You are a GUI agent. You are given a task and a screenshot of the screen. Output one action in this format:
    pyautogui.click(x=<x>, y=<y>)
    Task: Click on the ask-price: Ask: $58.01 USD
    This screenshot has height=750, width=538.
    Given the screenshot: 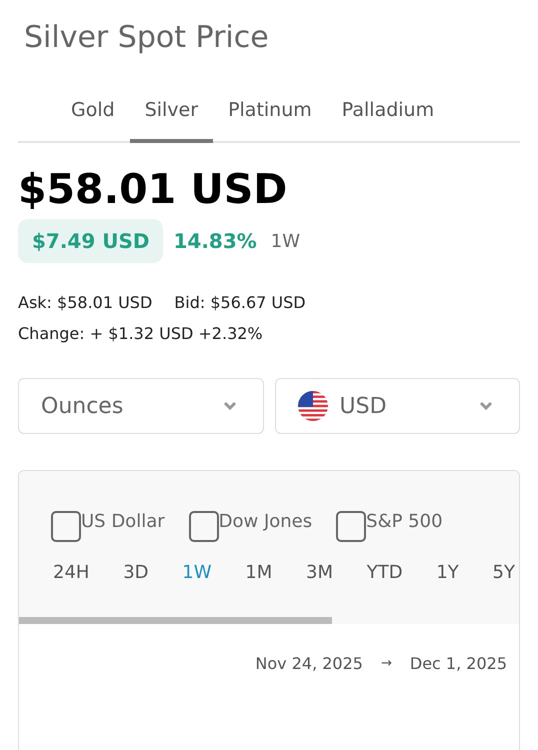 What is the action you would take?
    pyautogui.click(x=85, y=302)
    